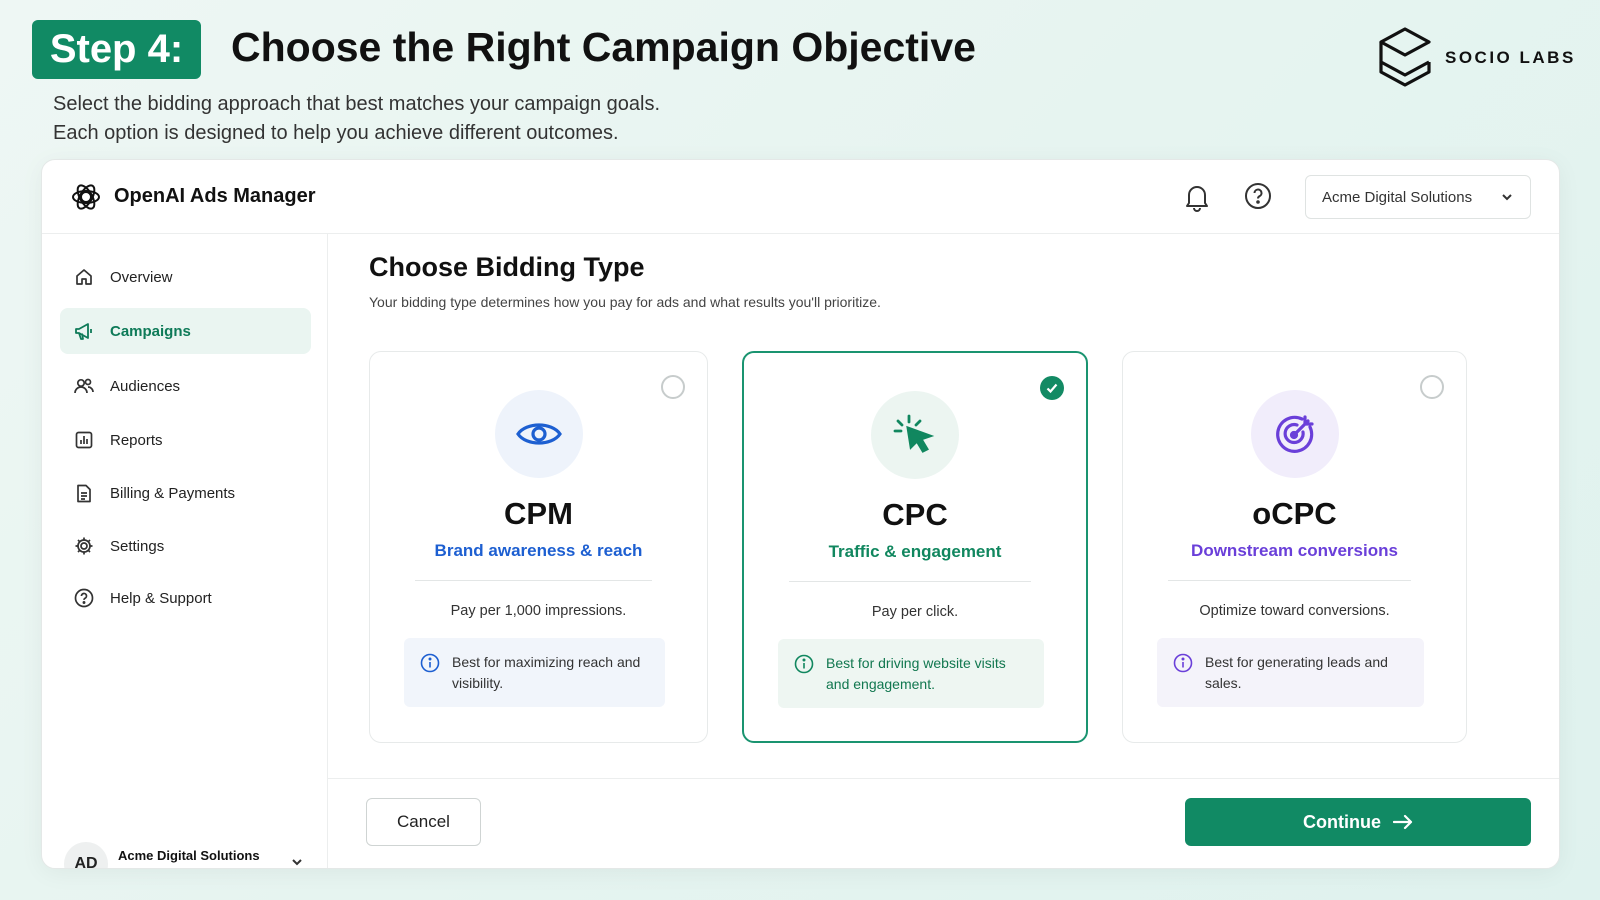 Image resolution: width=1600 pixels, height=900 pixels. I want to click on sidebar-item-label: Overview, so click(141, 277).